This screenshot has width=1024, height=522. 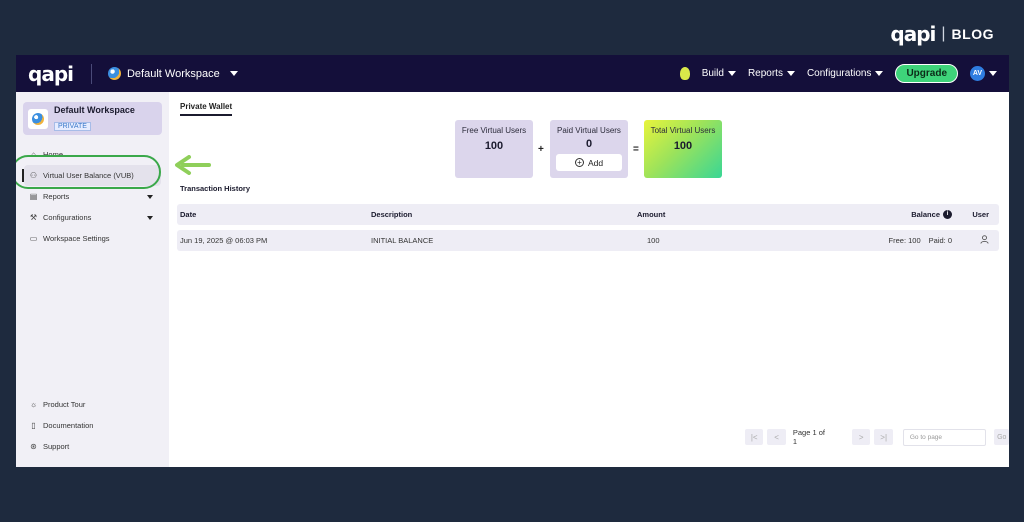 What do you see at coordinates (33, 217) in the screenshot?
I see `wrench-icon: ⚒` at bounding box center [33, 217].